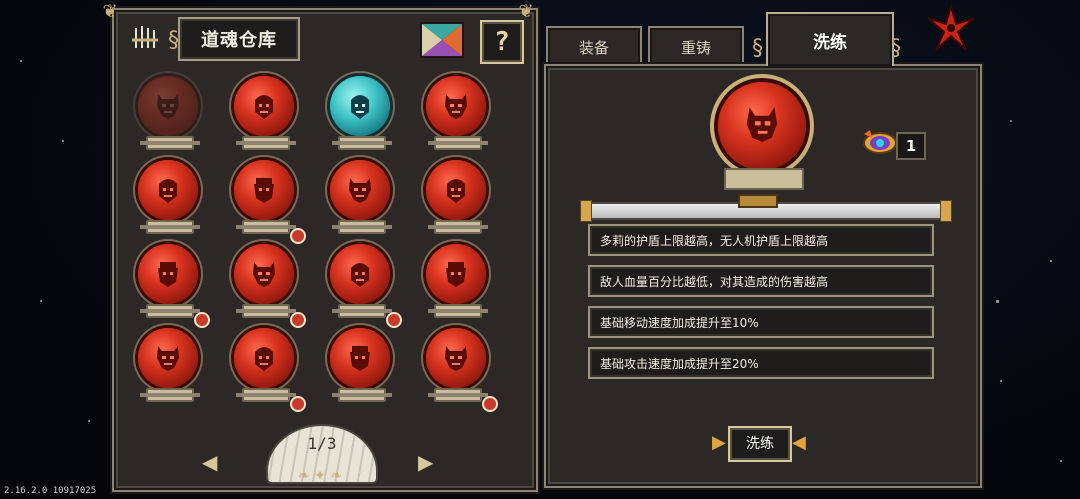 The width and height of the screenshot is (1080, 499). I want to click on attribute-row-1: 多莉的护盾上限越高，无人机护盾上限越高, so click(761, 240).